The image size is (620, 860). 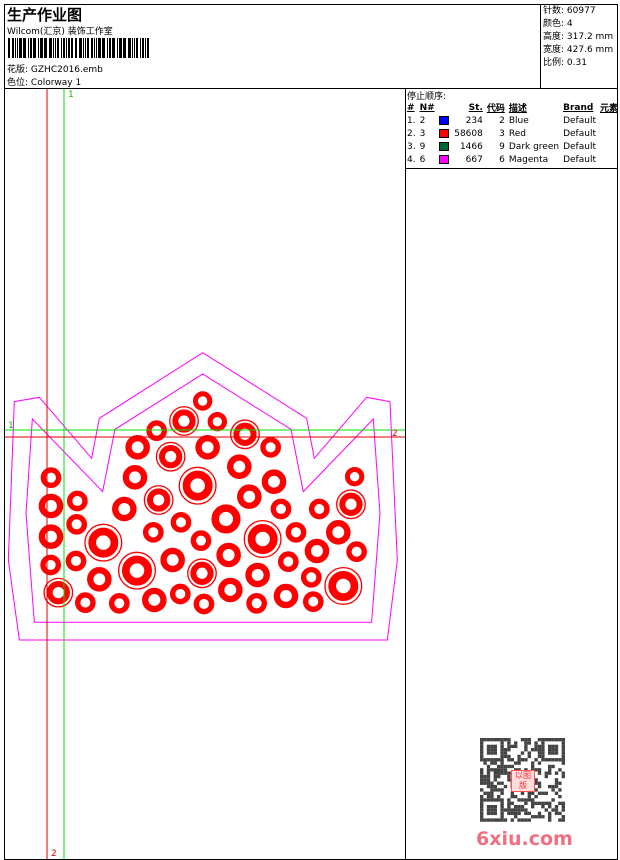 I want to click on col-needle: N#, so click(x=427, y=107).